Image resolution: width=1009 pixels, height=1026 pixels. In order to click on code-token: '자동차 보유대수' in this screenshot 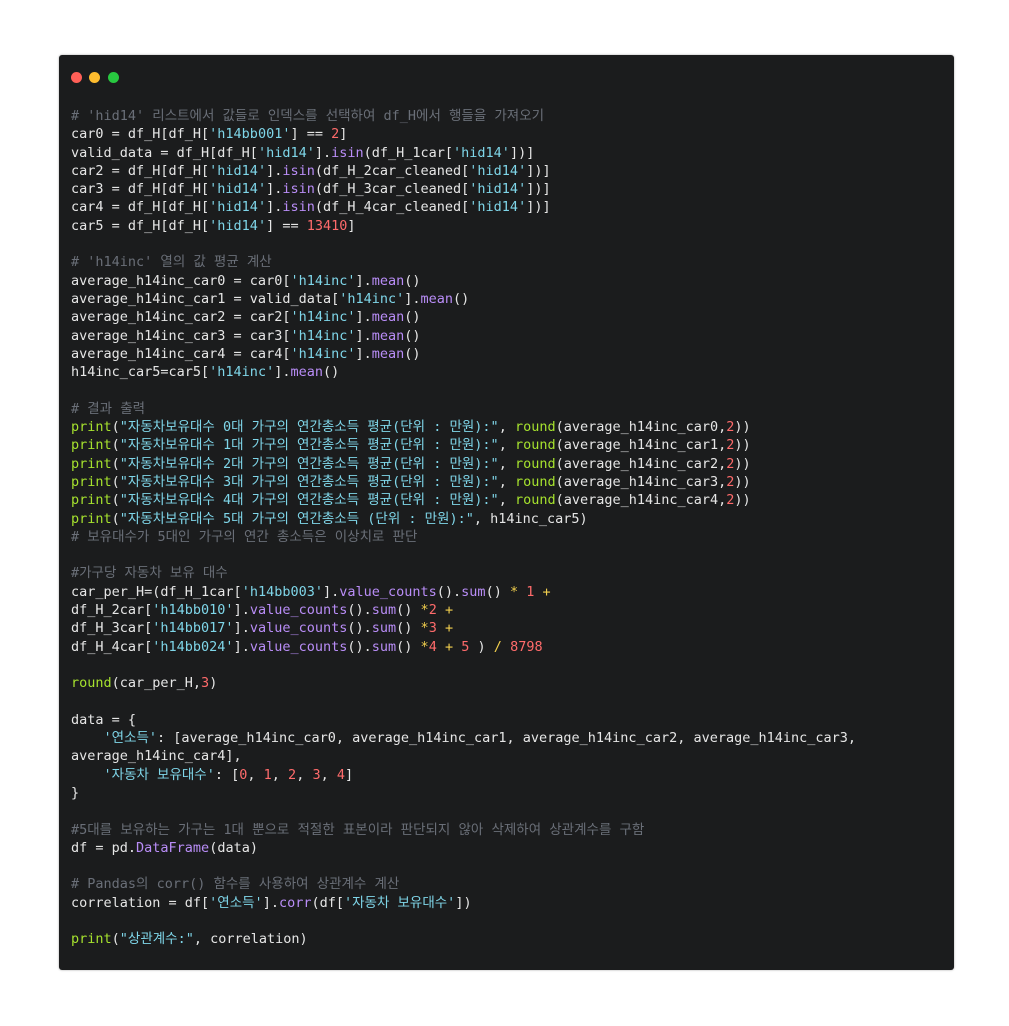, I will do `click(159, 774)`.